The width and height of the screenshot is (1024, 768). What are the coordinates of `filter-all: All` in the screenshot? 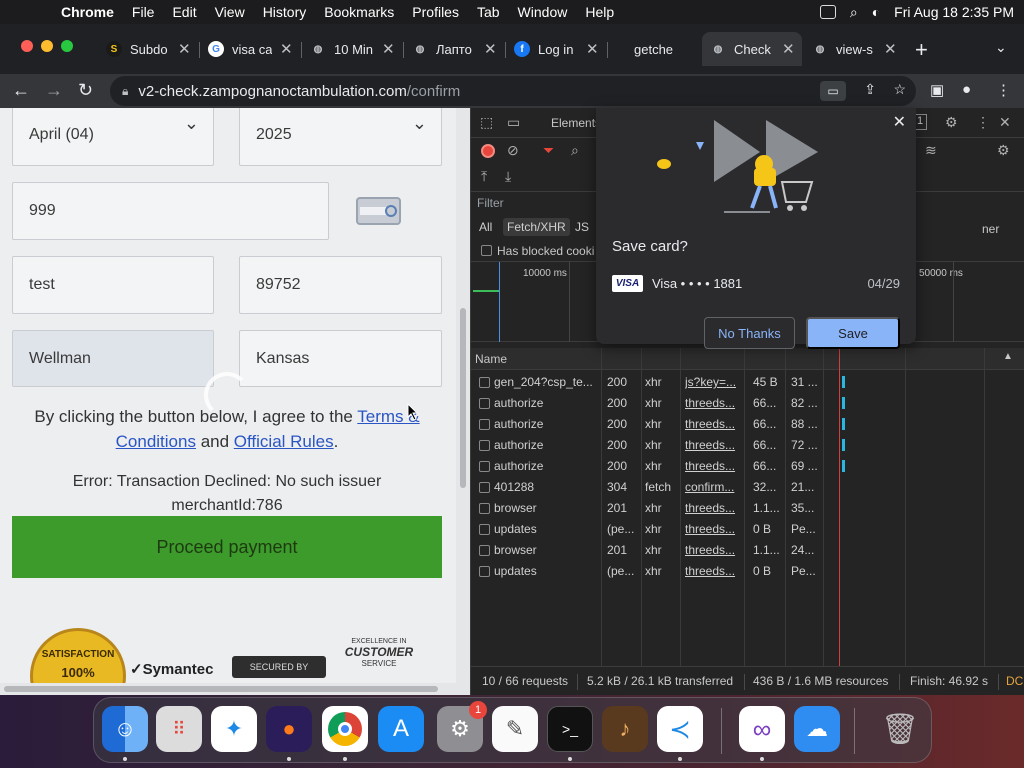 It's located at (485, 227).